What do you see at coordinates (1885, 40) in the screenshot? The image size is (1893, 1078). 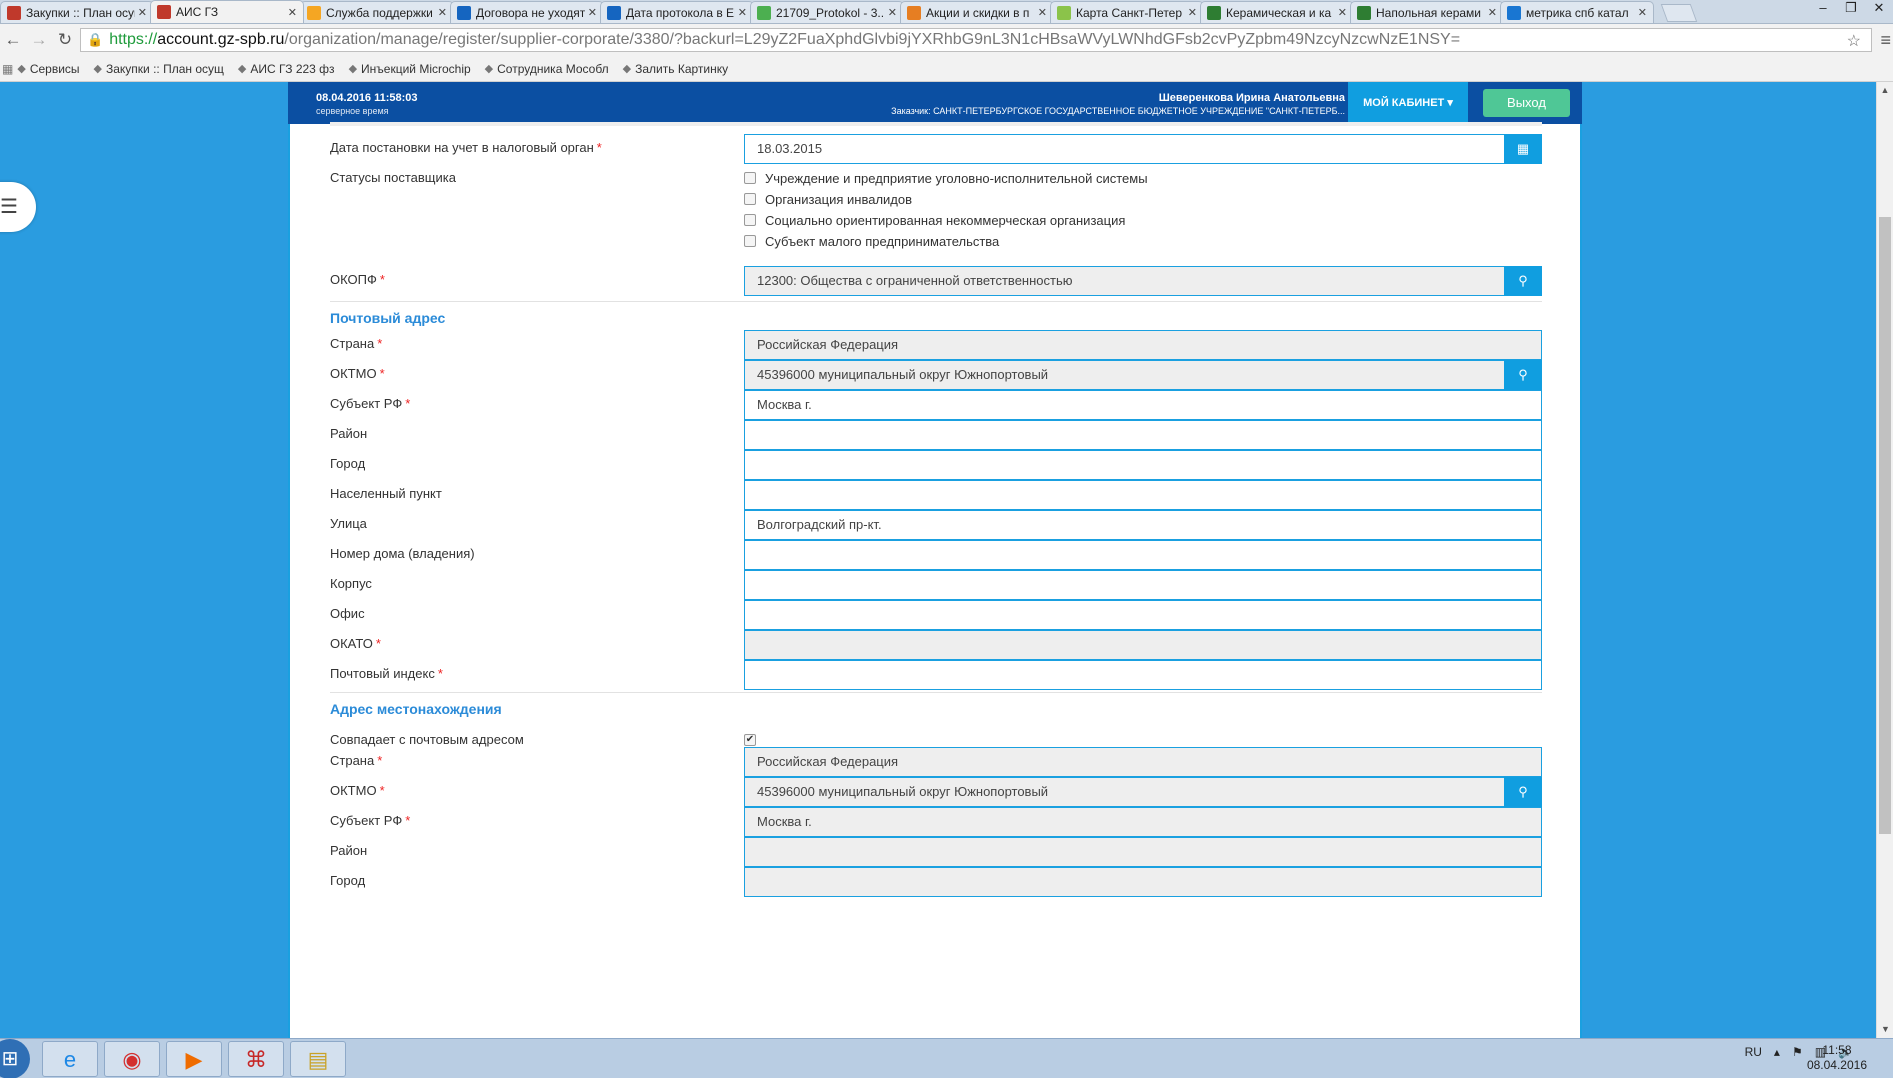 I see `browser-menu-icon: ≡` at bounding box center [1885, 40].